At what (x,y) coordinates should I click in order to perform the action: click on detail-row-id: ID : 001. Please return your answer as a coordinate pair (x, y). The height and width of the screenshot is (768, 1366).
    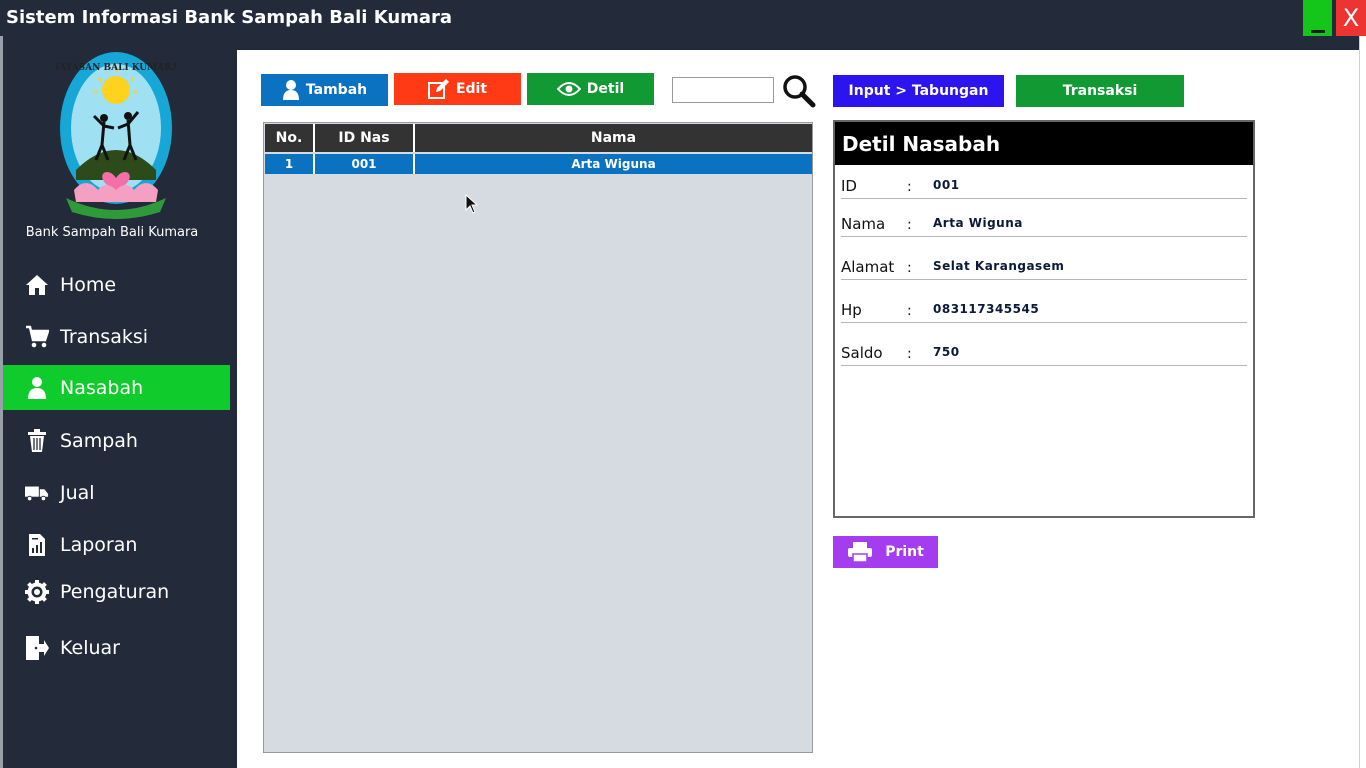
    Looking at the image, I should click on (1044, 186).